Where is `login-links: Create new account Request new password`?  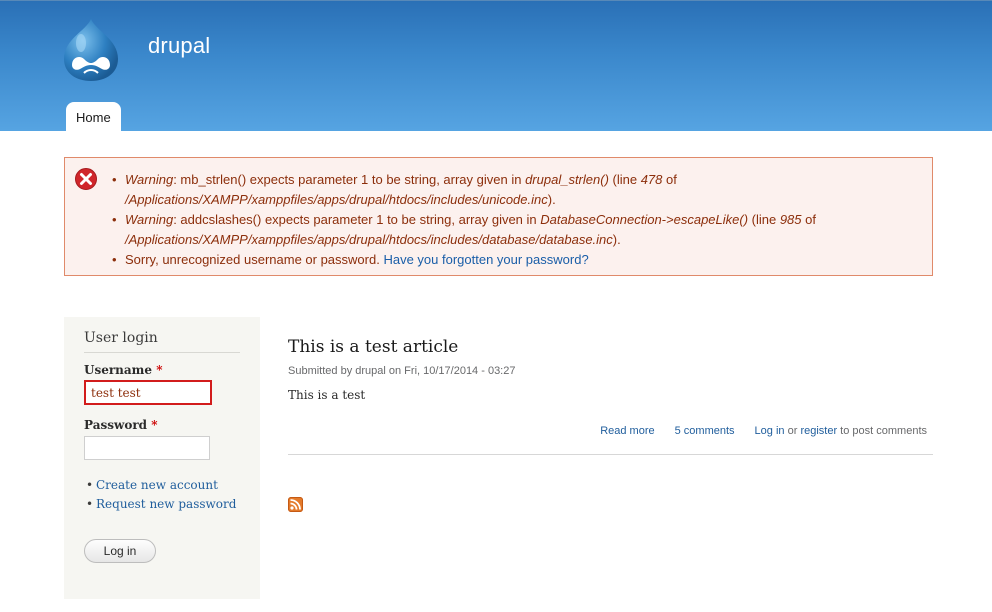
login-links: Create new account Request new password is located at coordinates (161, 495).